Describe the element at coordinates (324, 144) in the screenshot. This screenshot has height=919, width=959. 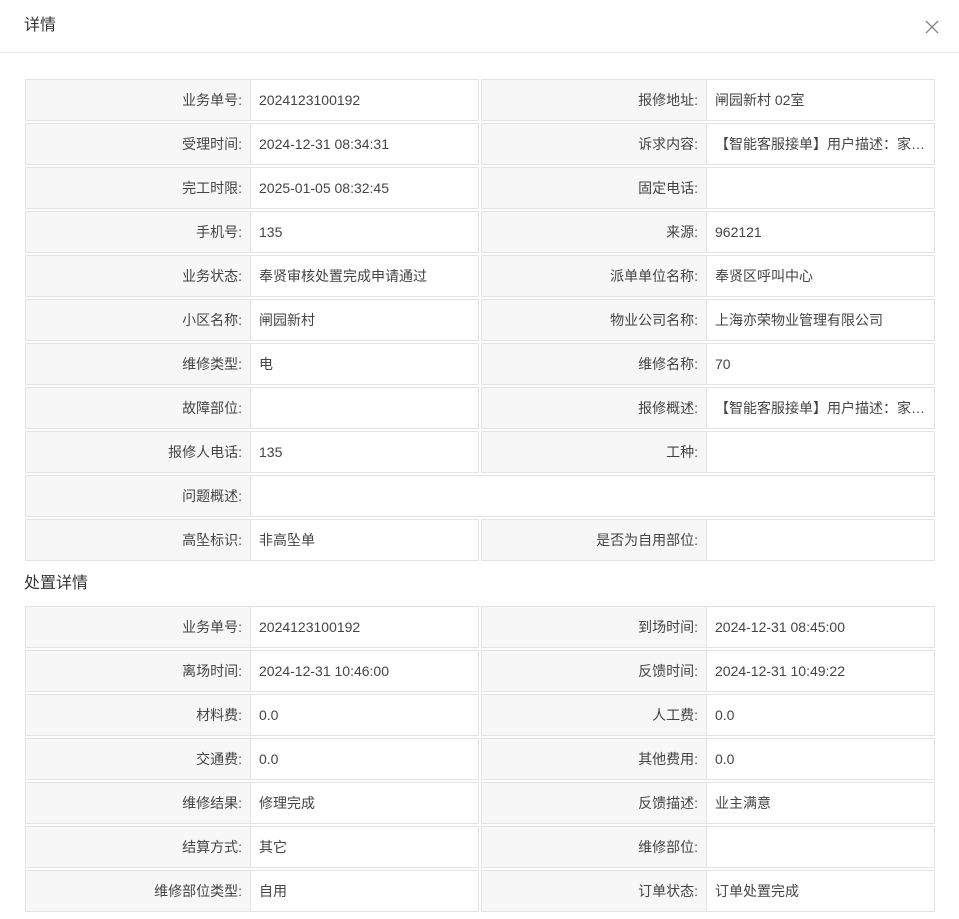
I see `field-value: 2024-12-31 08:34:31` at that location.